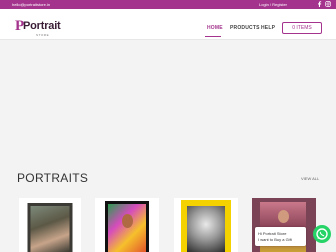  What do you see at coordinates (310, 178) in the screenshot?
I see `view-all-link: VIEW ALL` at bounding box center [310, 178].